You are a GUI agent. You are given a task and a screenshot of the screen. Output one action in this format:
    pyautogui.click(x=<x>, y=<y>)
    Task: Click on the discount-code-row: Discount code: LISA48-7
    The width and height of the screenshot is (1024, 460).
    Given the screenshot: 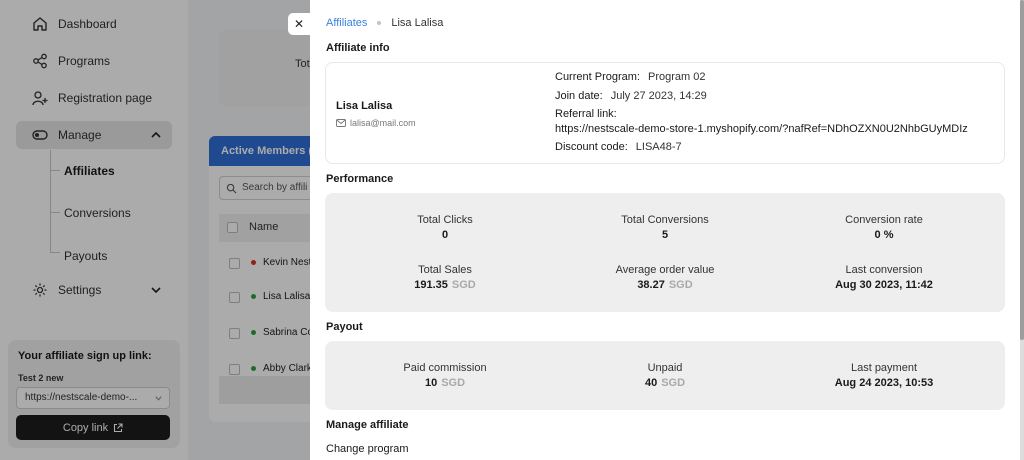 What is the action you would take?
    pyautogui.click(x=618, y=147)
    